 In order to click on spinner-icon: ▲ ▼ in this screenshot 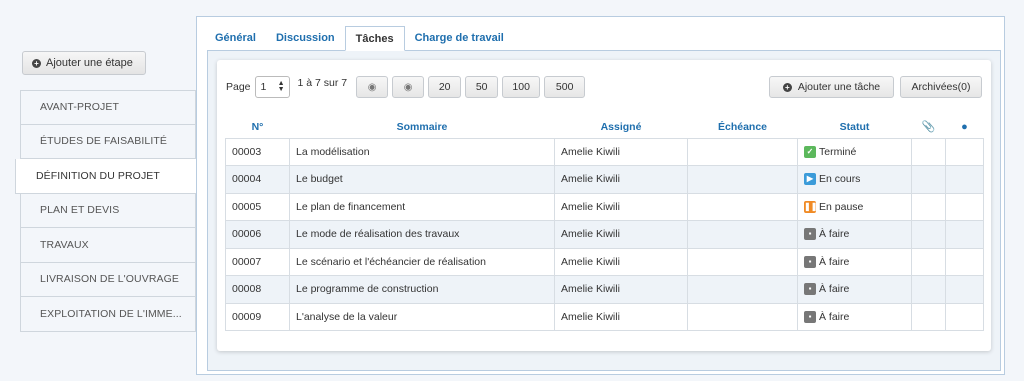, I will do `click(281, 86)`.